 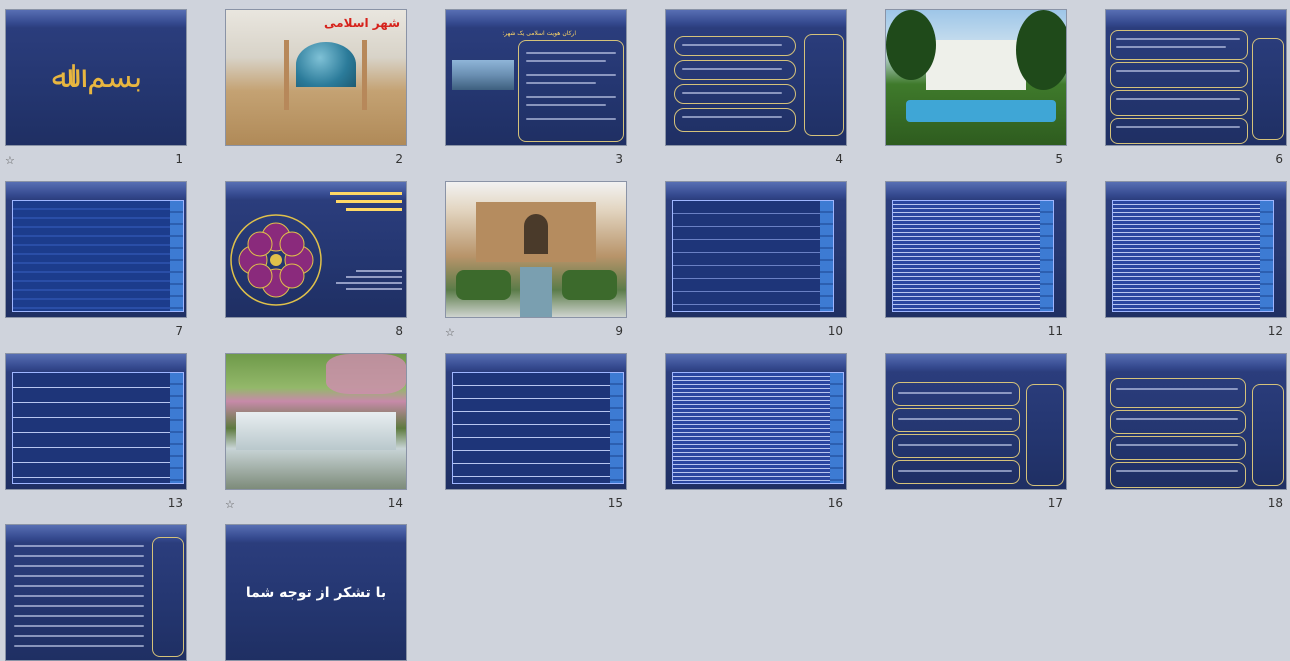 What do you see at coordinates (326, 64) in the screenshot?
I see `dome-shape` at bounding box center [326, 64].